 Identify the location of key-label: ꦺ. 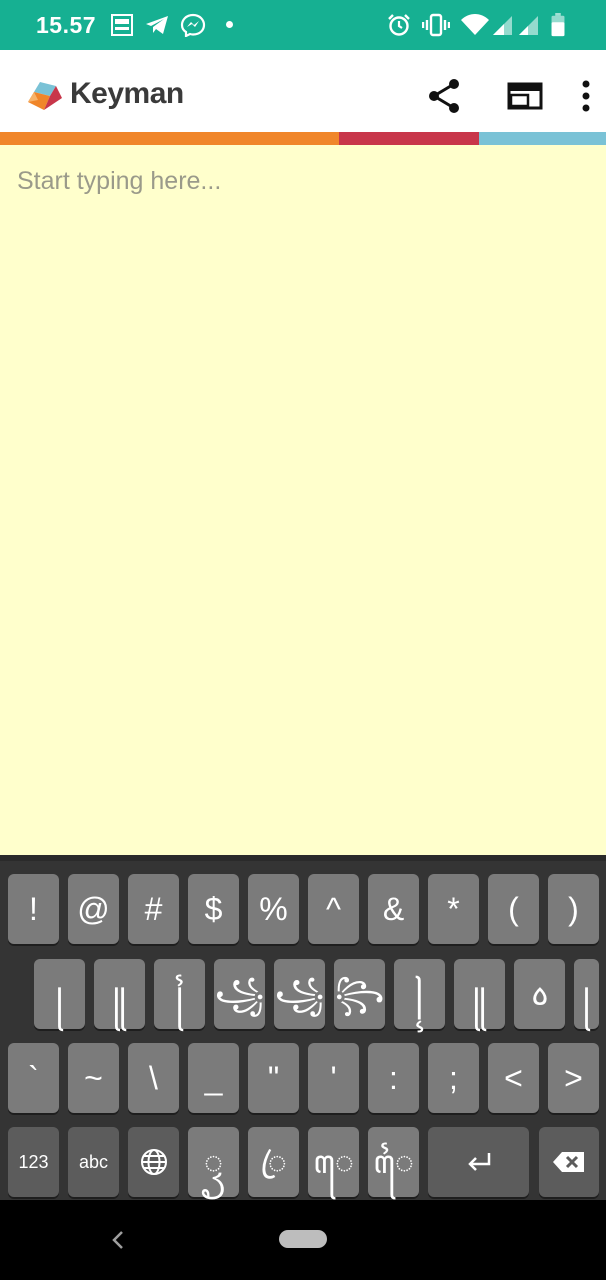
(333, 1162).